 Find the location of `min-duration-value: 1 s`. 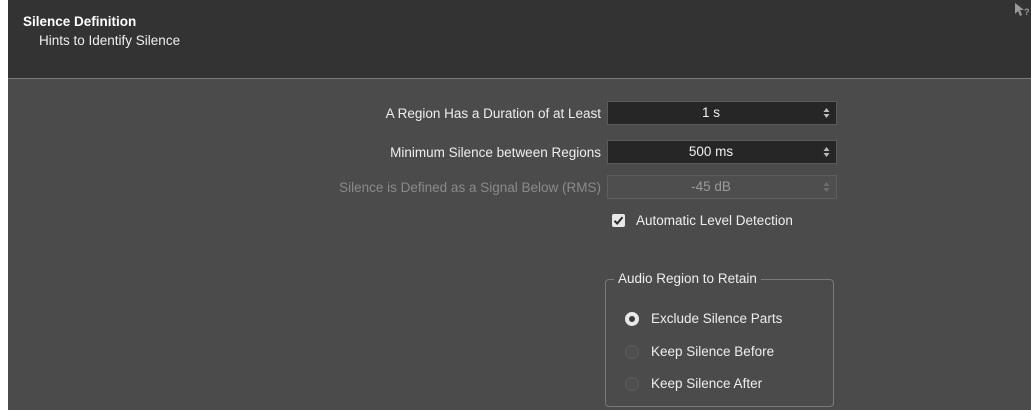

min-duration-value: 1 s is located at coordinates (711, 113).